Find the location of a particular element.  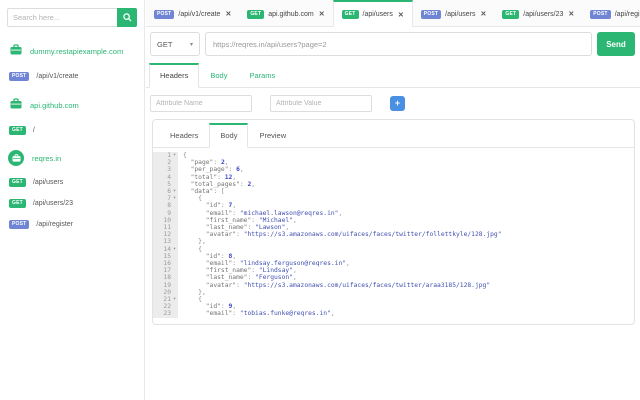

method-select: GET ▾ is located at coordinates (175, 44).